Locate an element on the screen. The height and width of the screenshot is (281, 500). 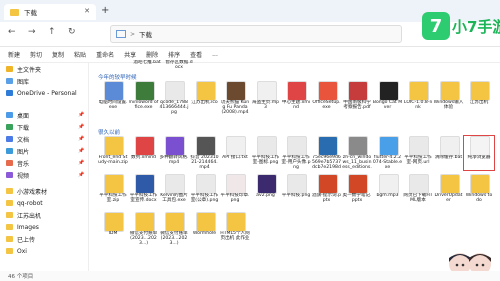
back-icon: ← is located at coordinates (12, 32).